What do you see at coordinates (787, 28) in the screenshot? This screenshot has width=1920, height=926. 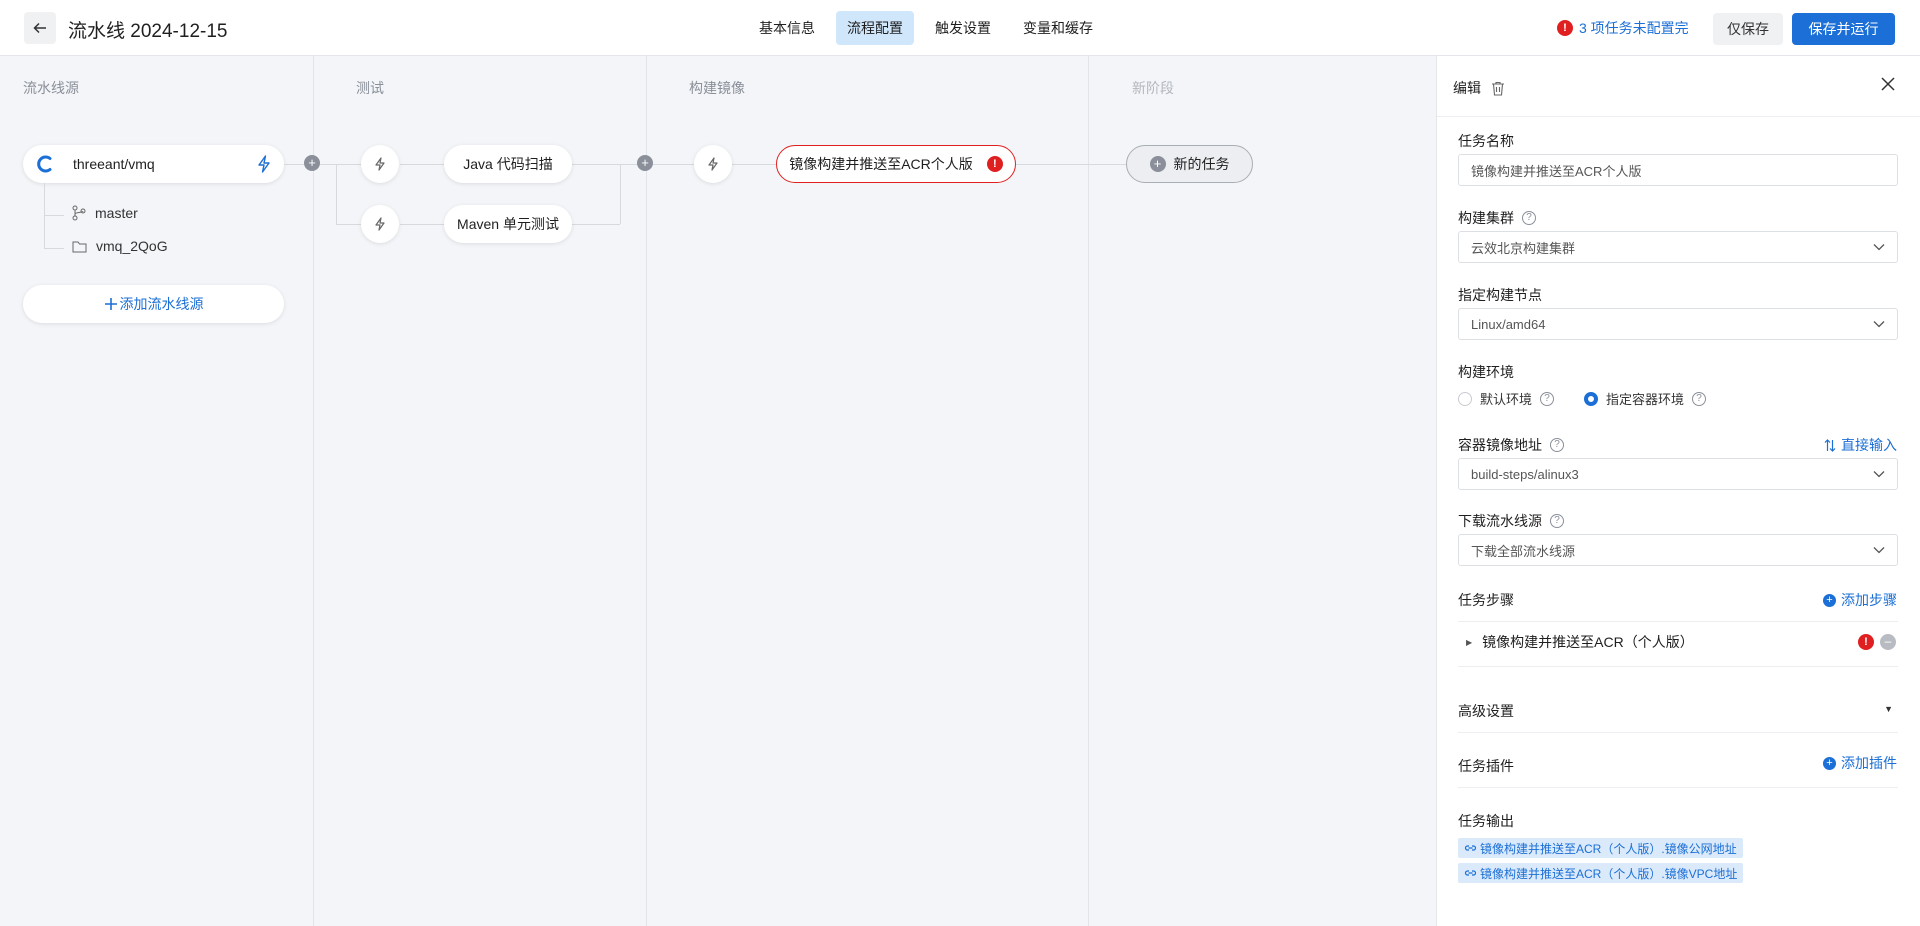 I see `tab-basic-info: 基本信息` at bounding box center [787, 28].